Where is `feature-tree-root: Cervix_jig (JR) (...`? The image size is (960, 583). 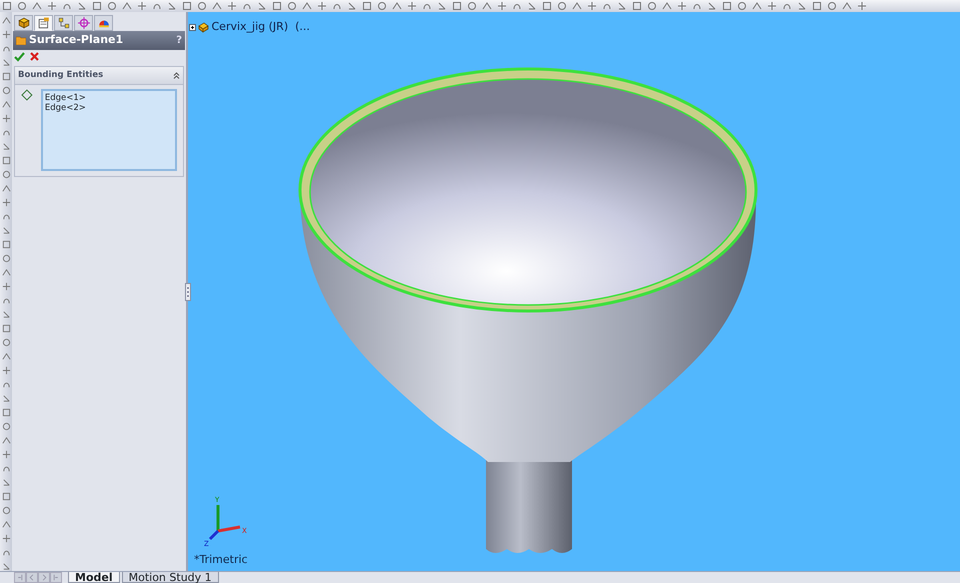 feature-tree-root: Cervix_jig (JR) (... is located at coordinates (261, 27).